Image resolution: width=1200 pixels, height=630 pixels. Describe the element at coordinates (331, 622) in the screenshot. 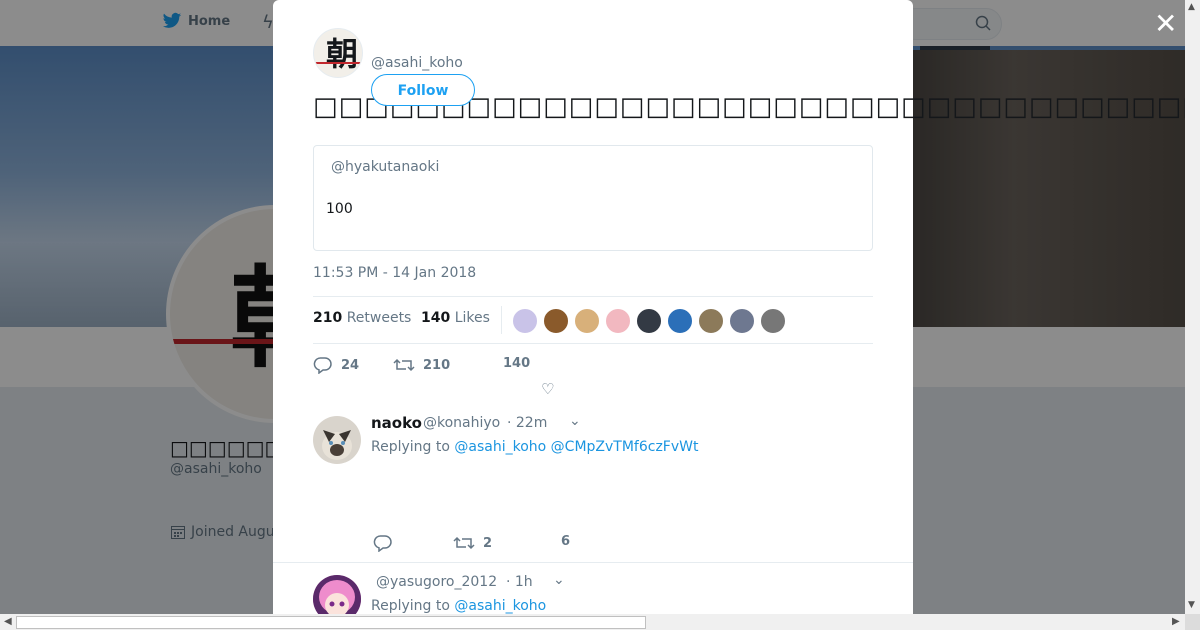

I see `scrollbar-thumb` at that location.